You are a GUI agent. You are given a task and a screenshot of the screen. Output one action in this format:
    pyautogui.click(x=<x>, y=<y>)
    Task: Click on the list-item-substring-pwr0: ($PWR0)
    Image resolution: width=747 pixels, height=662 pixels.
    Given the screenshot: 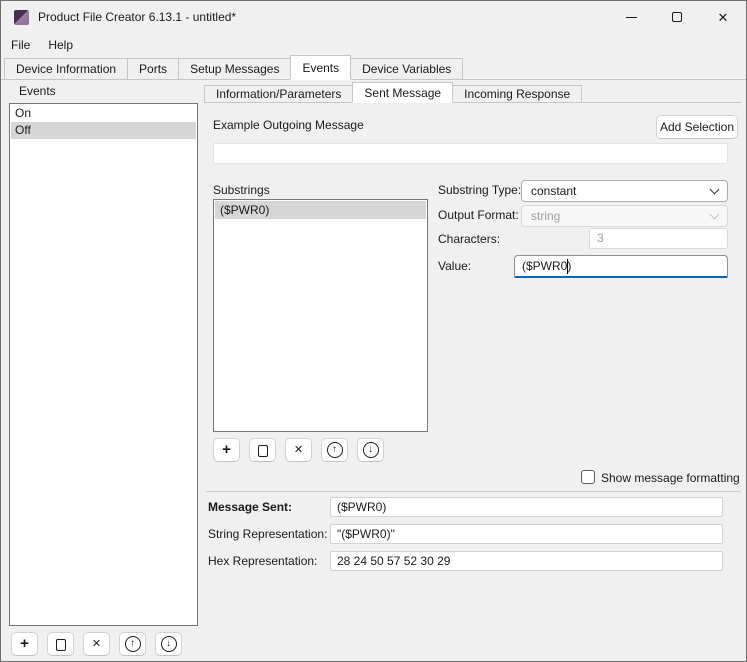 What is the action you would take?
    pyautogui.click(x=320, y=210)
    